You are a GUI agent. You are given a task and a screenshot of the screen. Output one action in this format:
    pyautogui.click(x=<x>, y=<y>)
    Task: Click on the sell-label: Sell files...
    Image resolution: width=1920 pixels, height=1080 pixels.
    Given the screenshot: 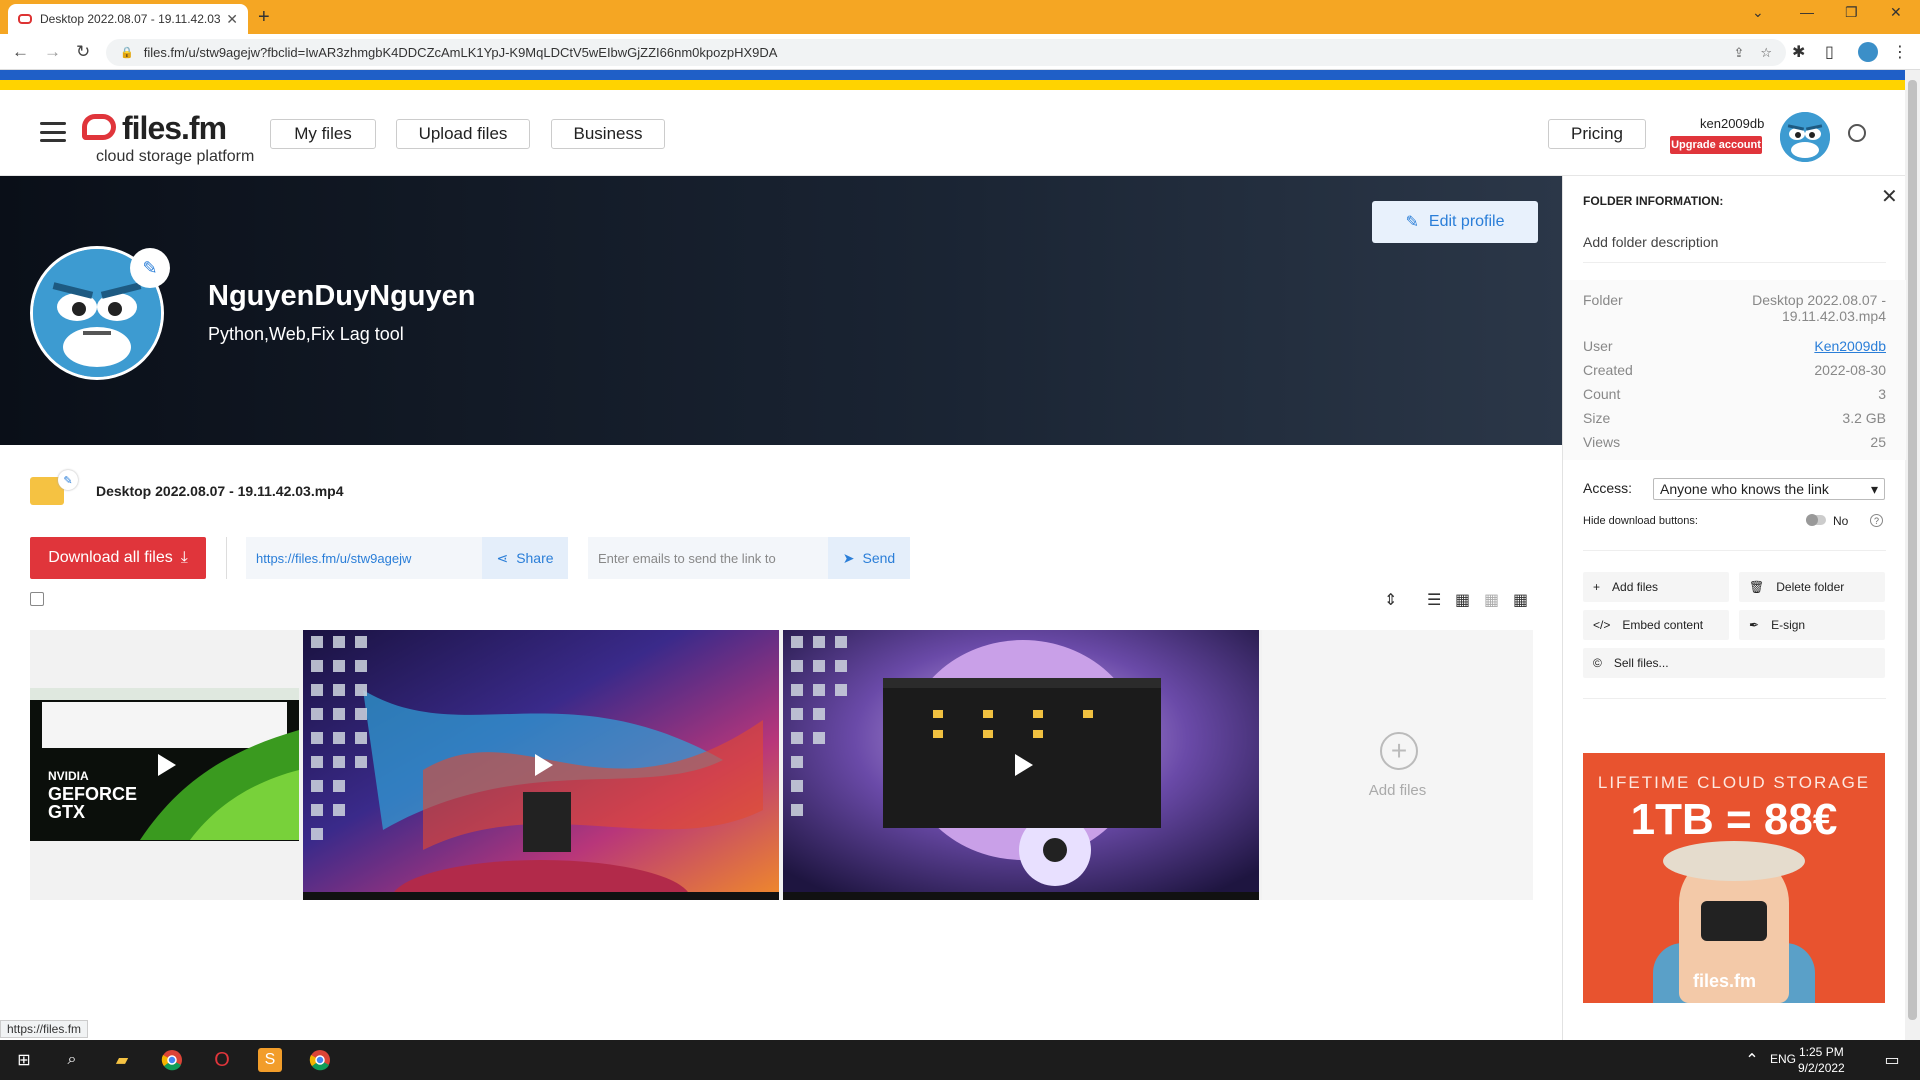 What is the action you would take?
    pyautogui.click(x=1641, y=663)
    